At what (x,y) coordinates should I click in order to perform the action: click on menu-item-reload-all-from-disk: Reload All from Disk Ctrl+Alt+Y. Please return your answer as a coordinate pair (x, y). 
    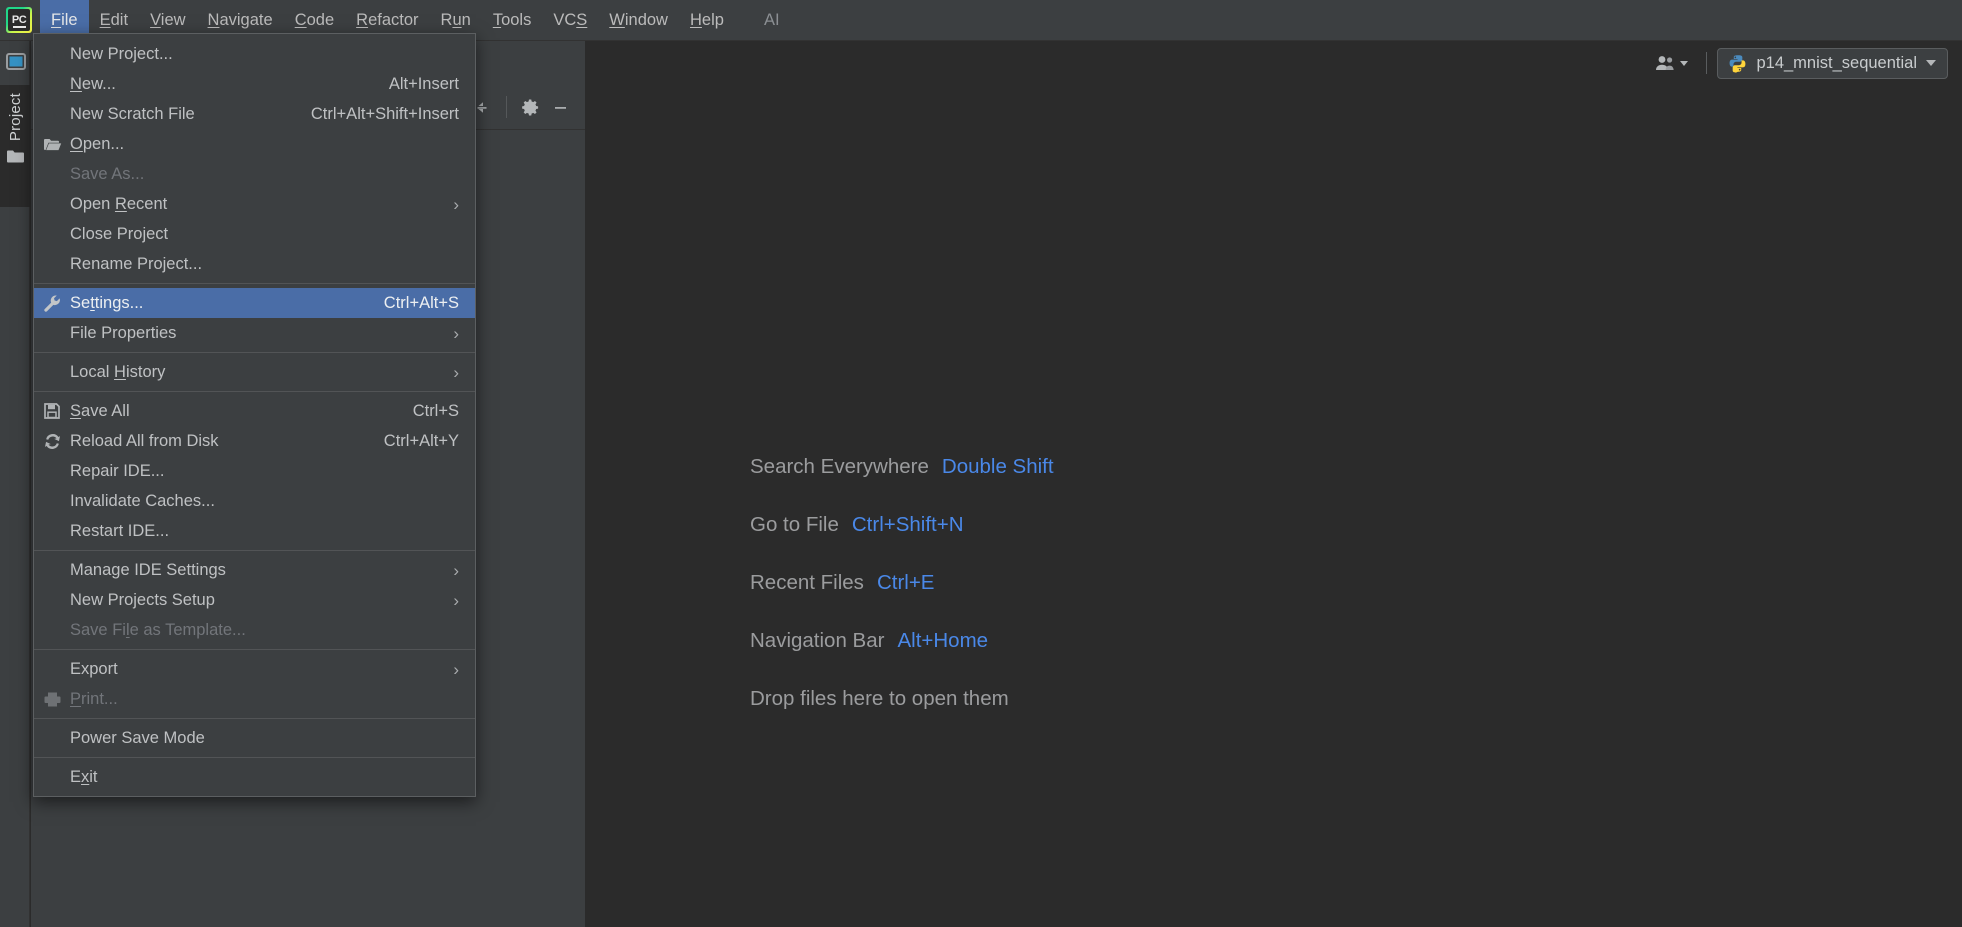
    Looking at the image, I should click on (254, 441).